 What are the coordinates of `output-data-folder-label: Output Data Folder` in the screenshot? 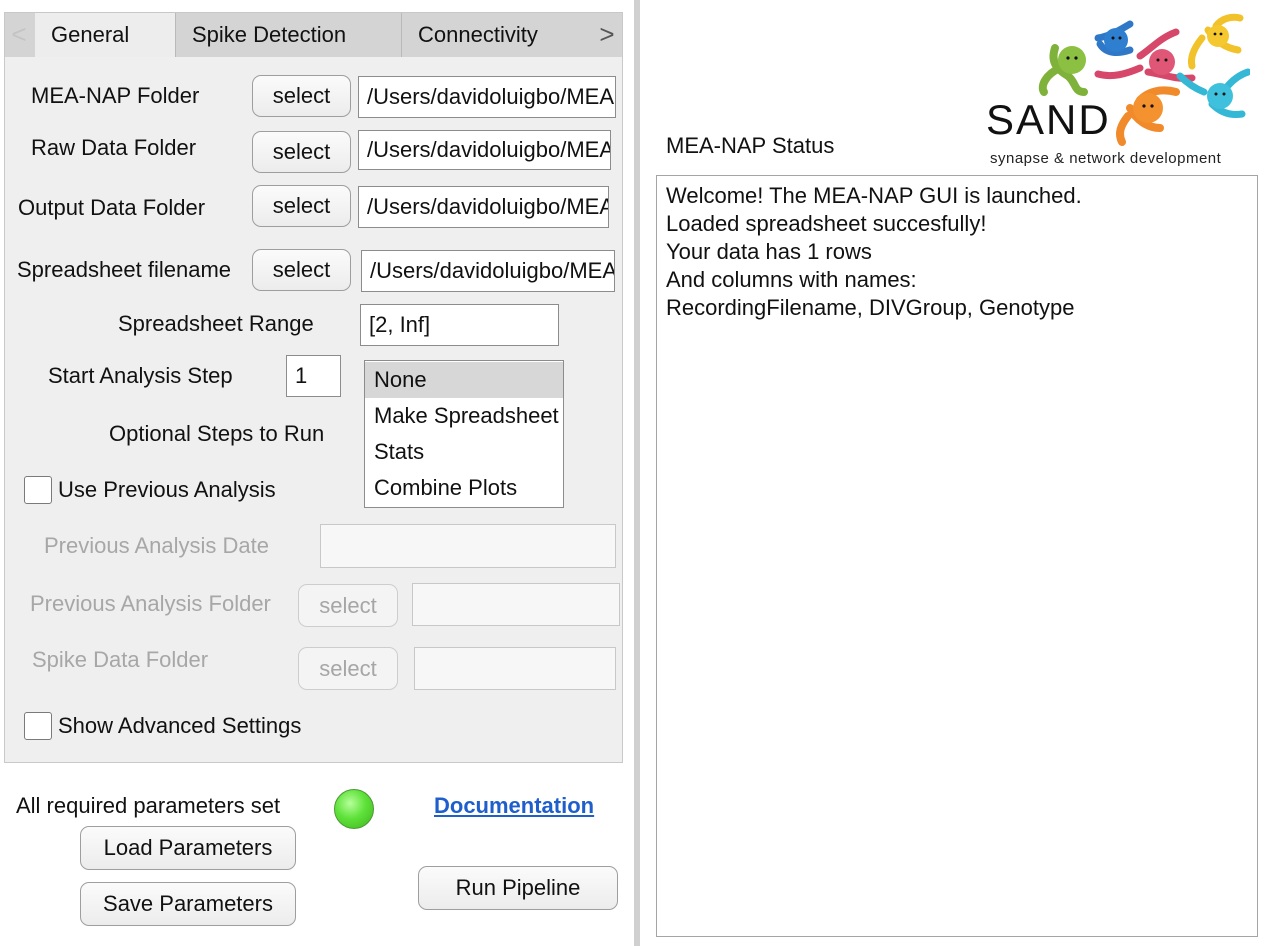 It's located at (112, 207).